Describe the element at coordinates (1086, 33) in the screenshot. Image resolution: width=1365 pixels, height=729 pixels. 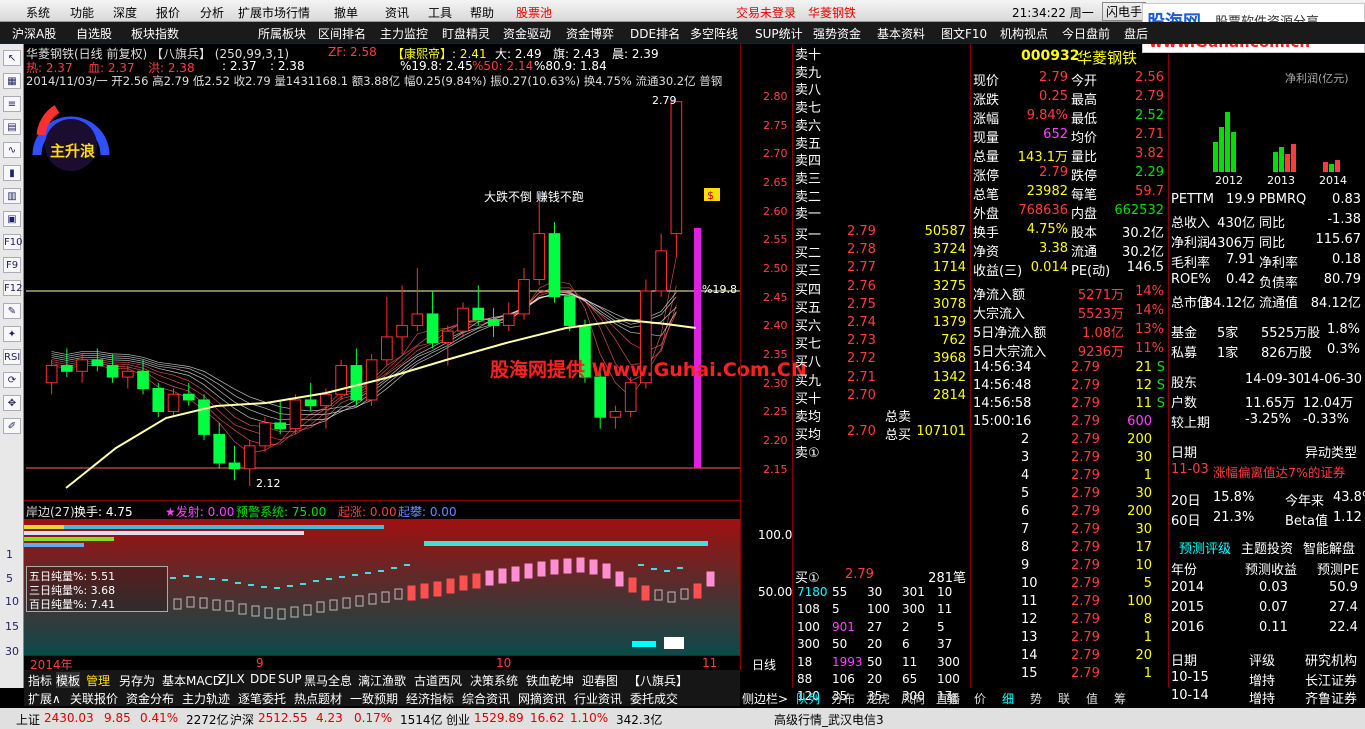
I see `toolbar-item: 今日盘前` at that location.